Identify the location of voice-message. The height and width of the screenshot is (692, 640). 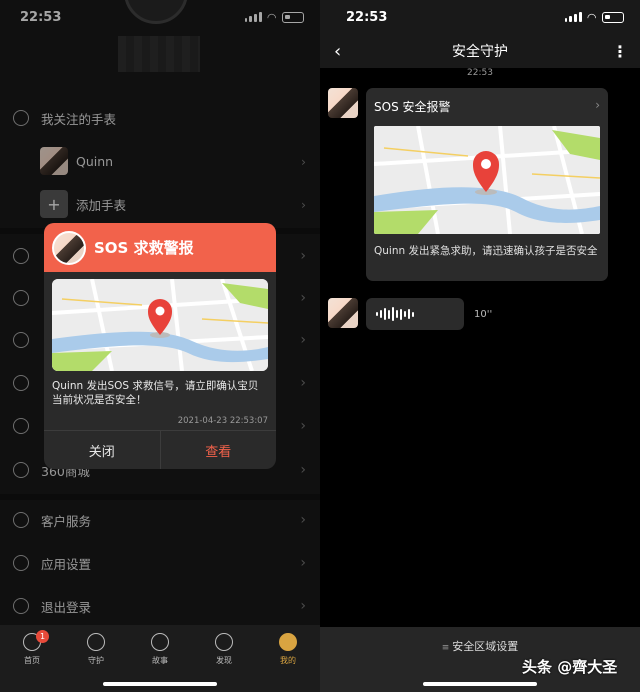
(415, 314).